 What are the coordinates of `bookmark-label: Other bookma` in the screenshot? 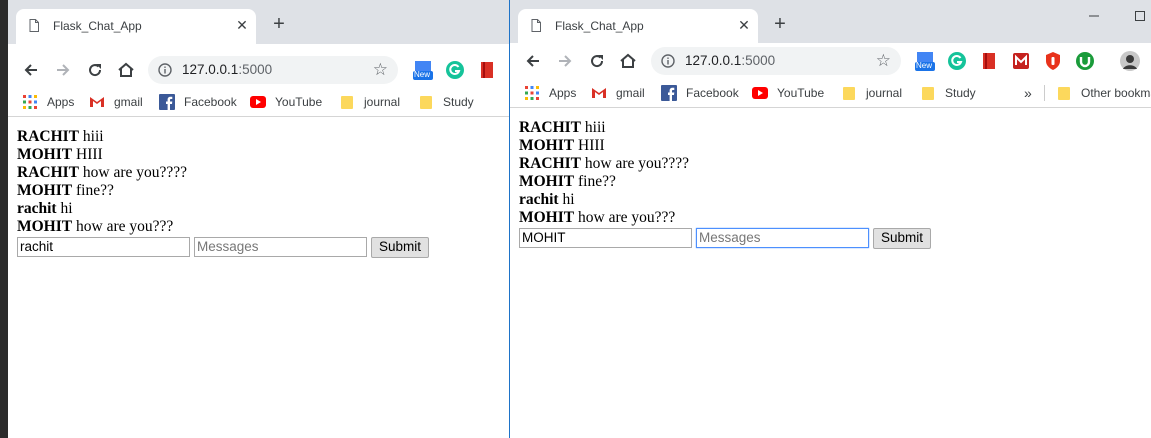 It's located at (1116, 93).